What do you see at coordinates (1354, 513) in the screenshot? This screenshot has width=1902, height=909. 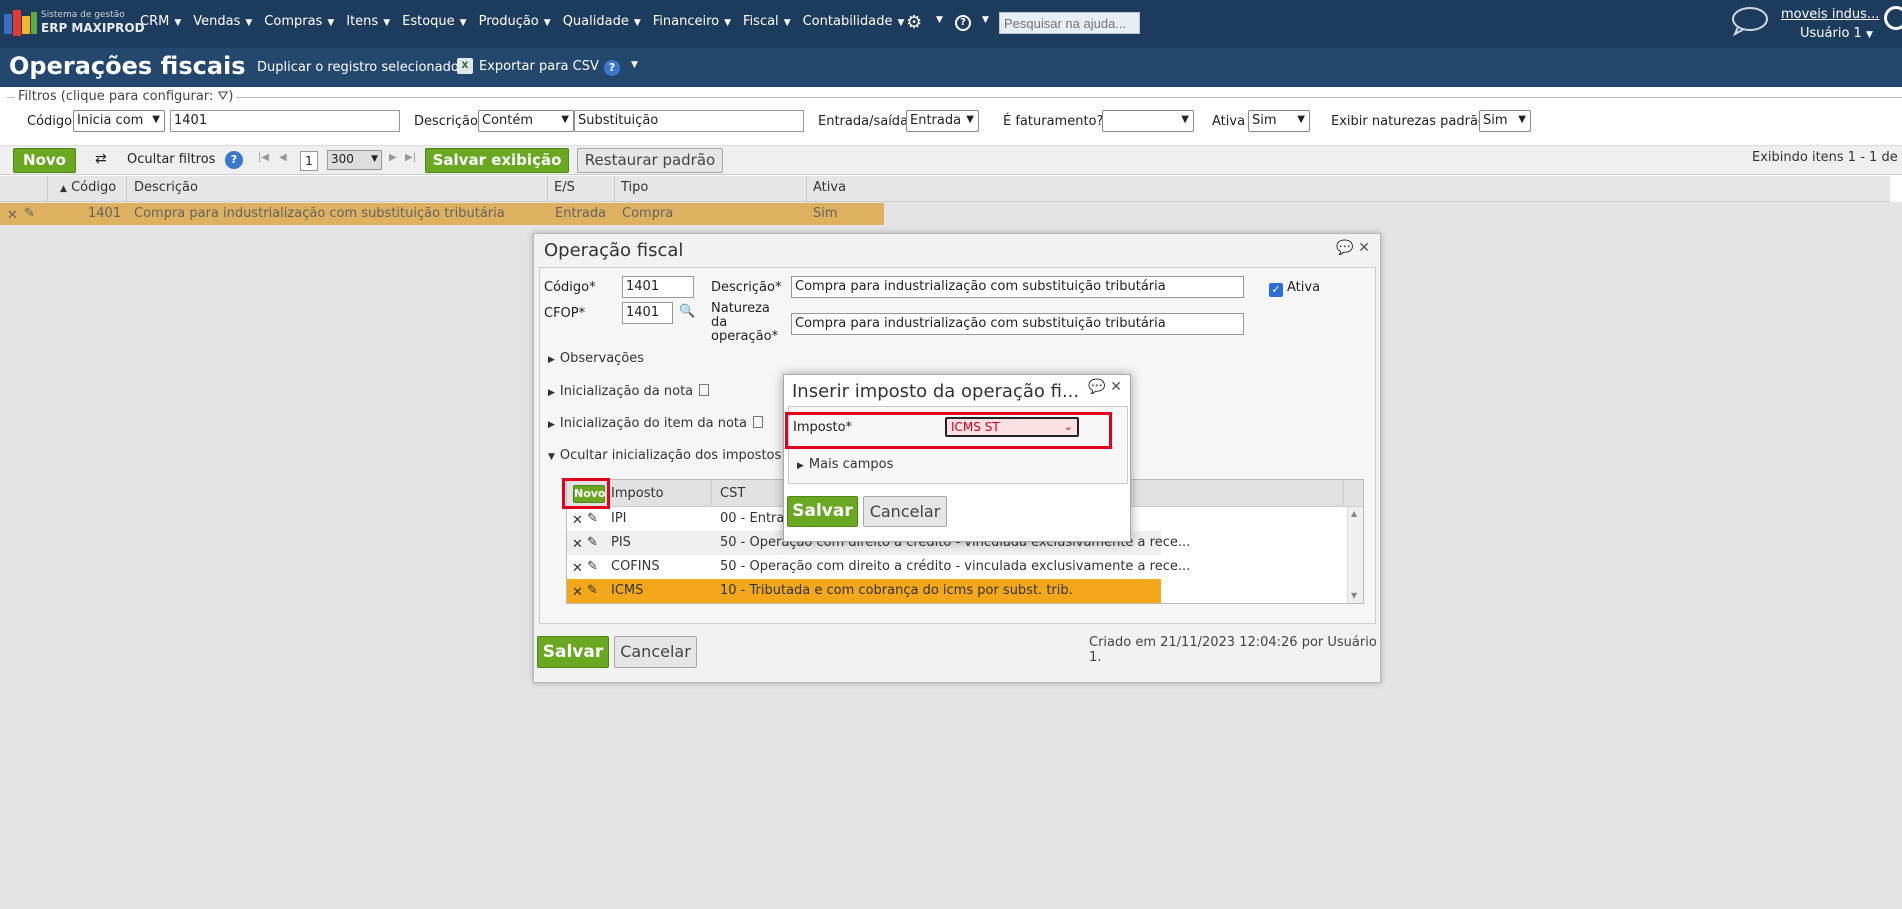 I see `scroll-up-icon: ▲` at bounding box center [1354, 513].